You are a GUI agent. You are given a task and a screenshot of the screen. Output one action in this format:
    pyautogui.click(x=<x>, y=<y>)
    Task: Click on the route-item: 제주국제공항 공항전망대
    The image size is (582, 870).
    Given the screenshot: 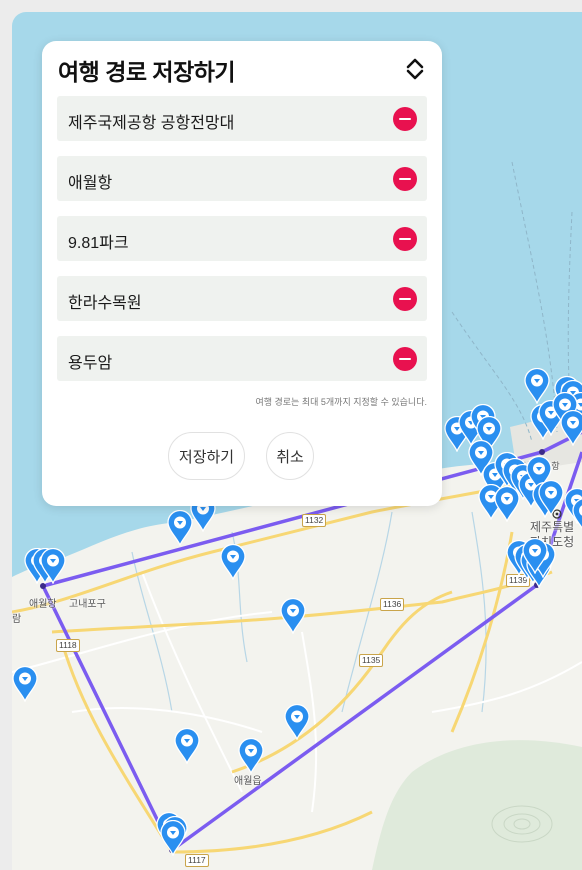 What is the action you would take?
    pyautogui.click(x=242, y=118)
    